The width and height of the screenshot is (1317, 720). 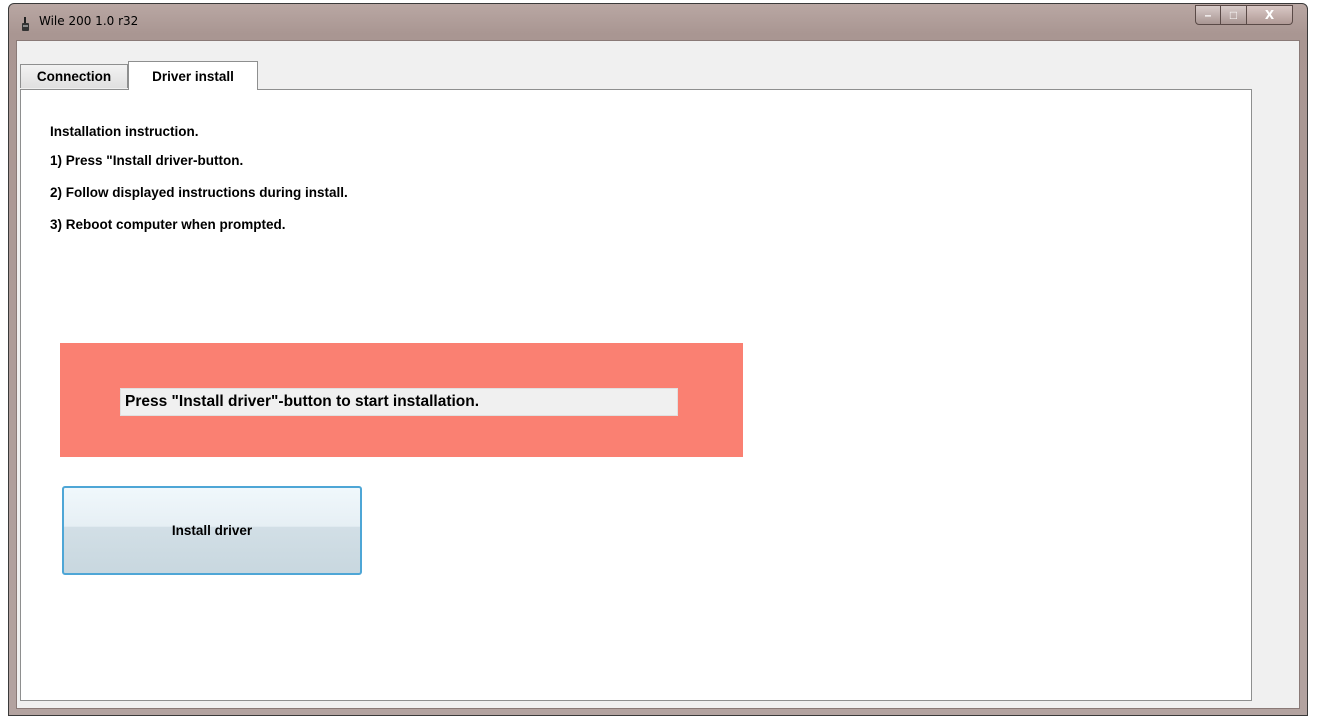 I want to click on tab-driver-install: Driver install, so click(x=193, y=75).